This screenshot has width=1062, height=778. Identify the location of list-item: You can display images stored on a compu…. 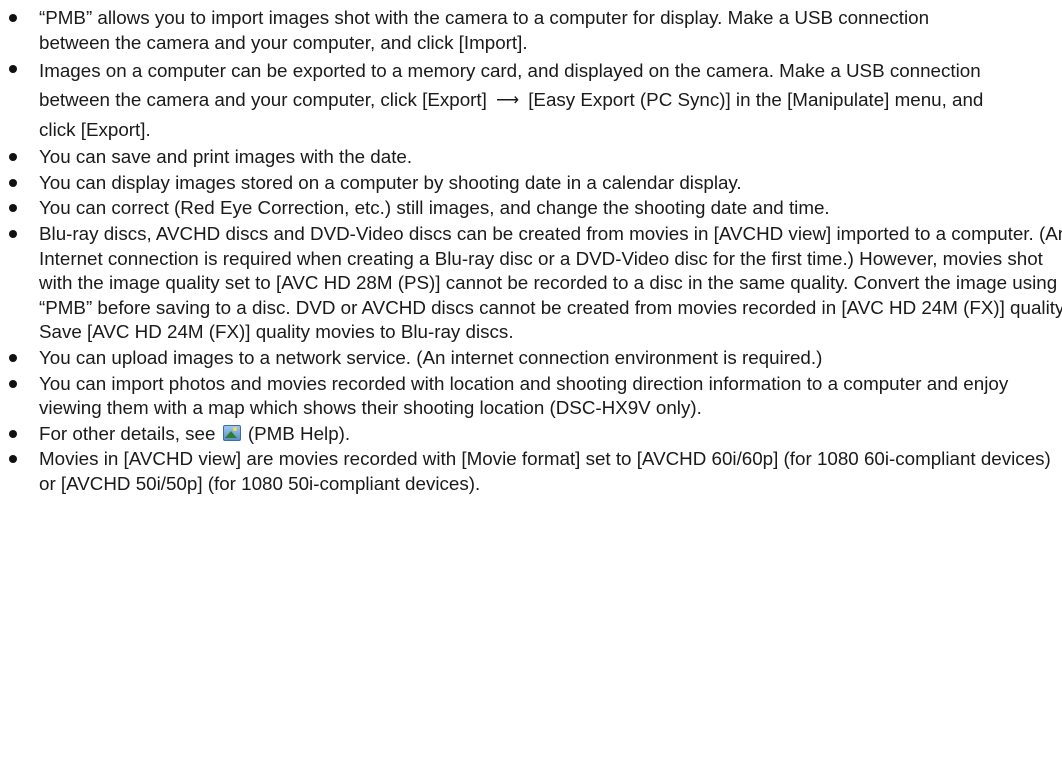
(524, 183).